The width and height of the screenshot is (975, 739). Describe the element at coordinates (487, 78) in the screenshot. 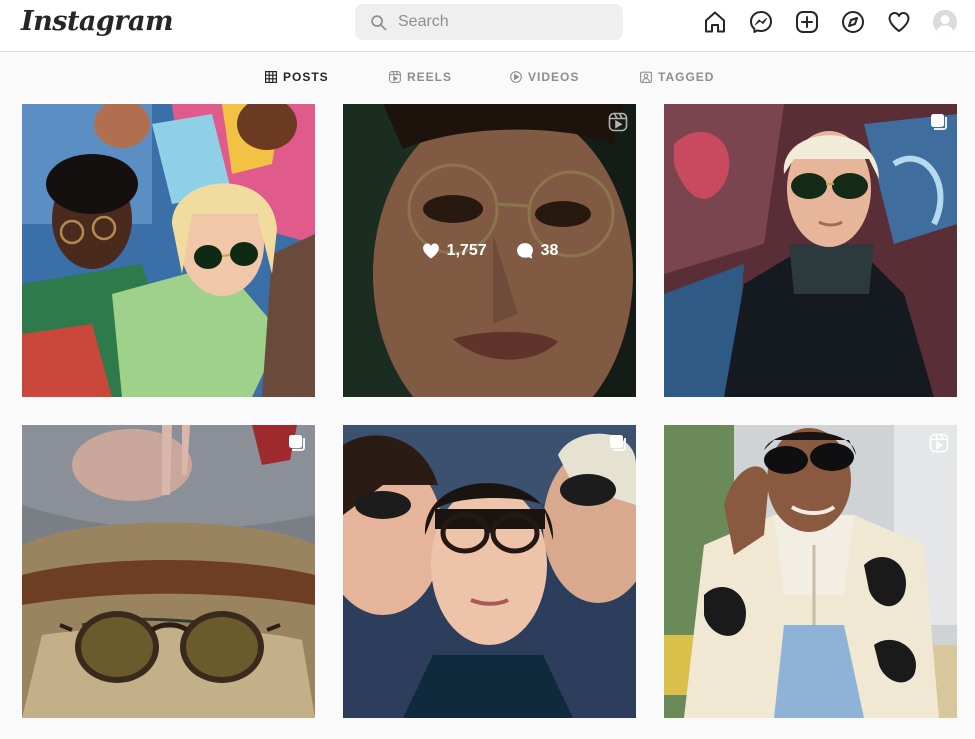

I see `profile-tabs: POSTS REELS VIDEOS TAGGED` at that location.